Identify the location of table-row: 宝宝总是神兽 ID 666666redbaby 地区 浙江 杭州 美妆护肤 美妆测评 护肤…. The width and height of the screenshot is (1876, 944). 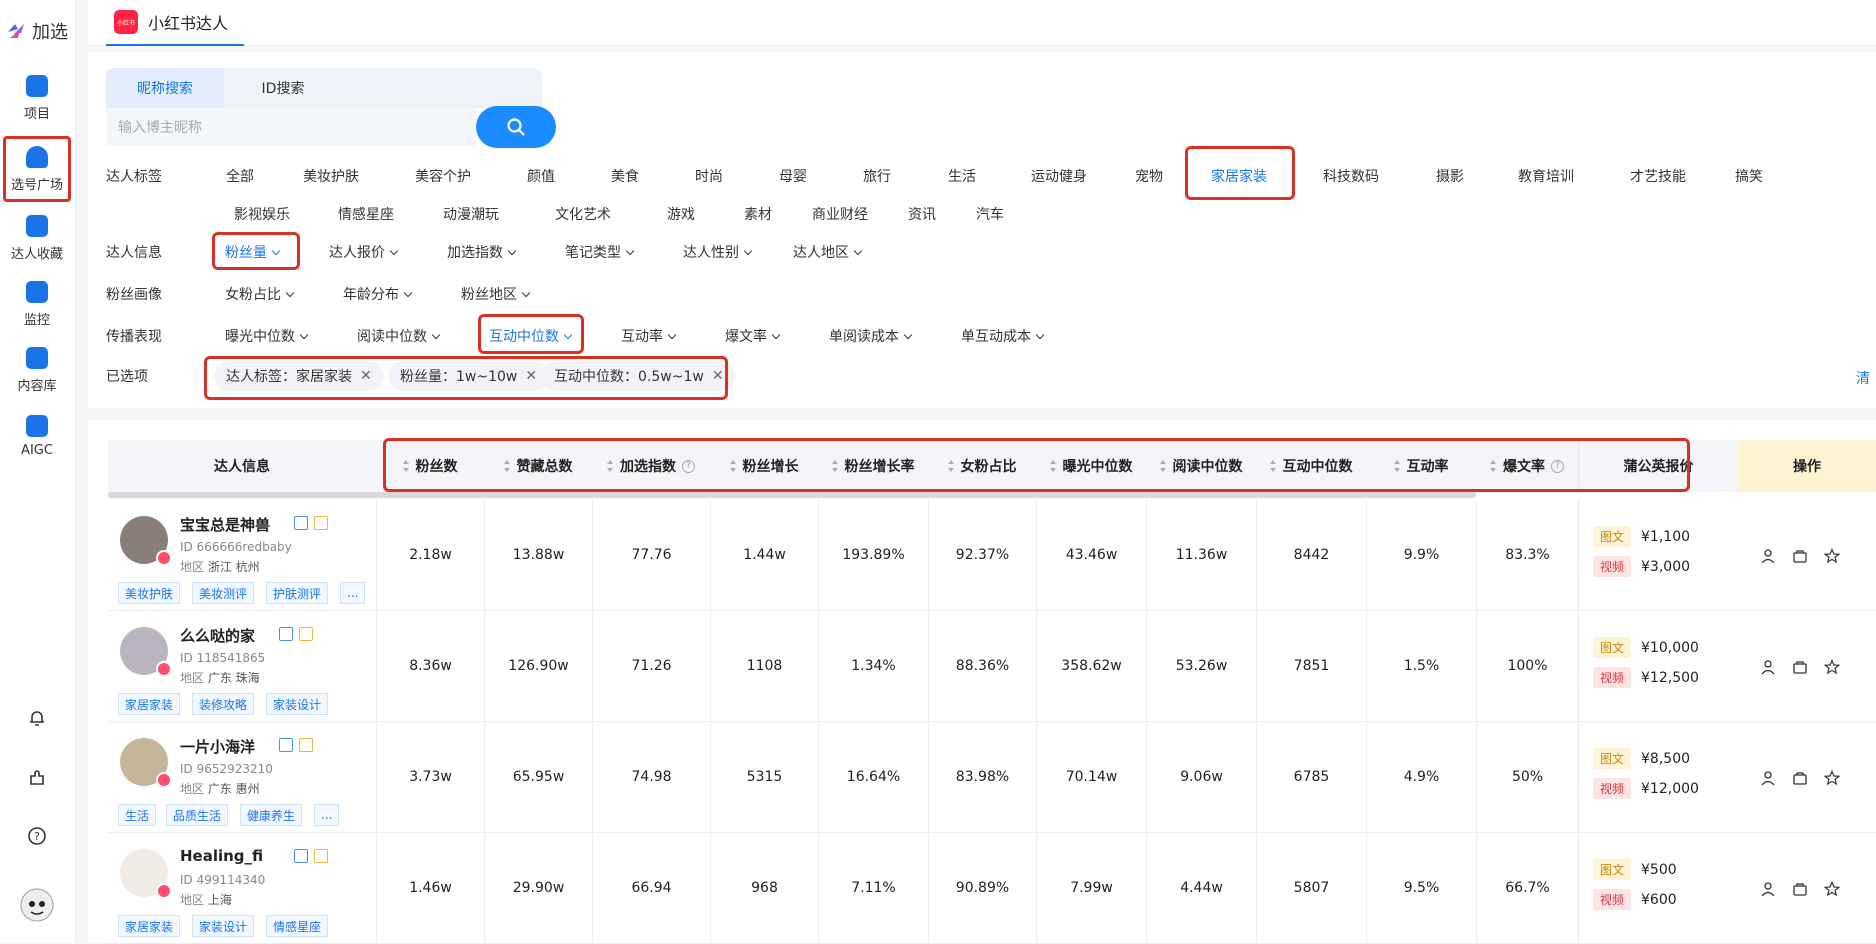
(992, 555).